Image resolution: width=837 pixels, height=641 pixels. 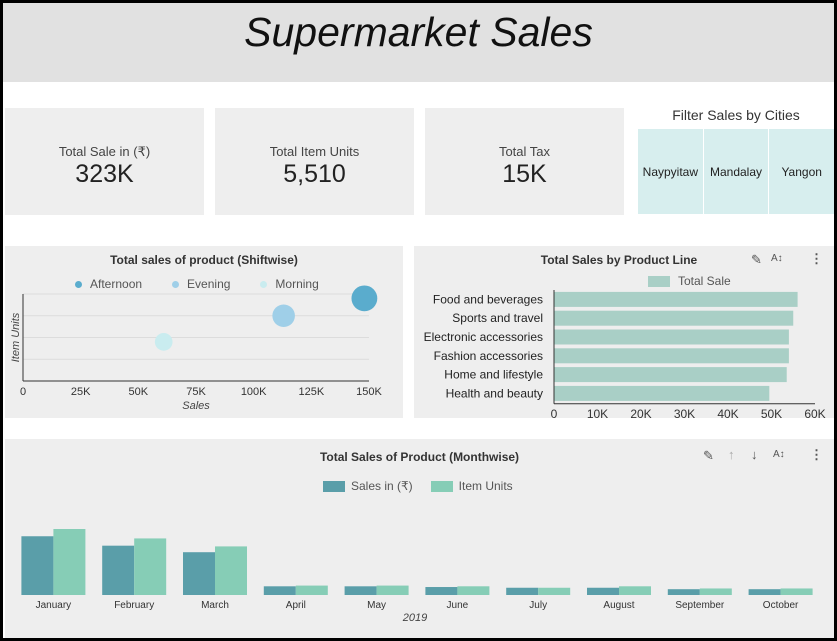 I want to click on x-tick-label: 150K, so click(x=369, y=392).